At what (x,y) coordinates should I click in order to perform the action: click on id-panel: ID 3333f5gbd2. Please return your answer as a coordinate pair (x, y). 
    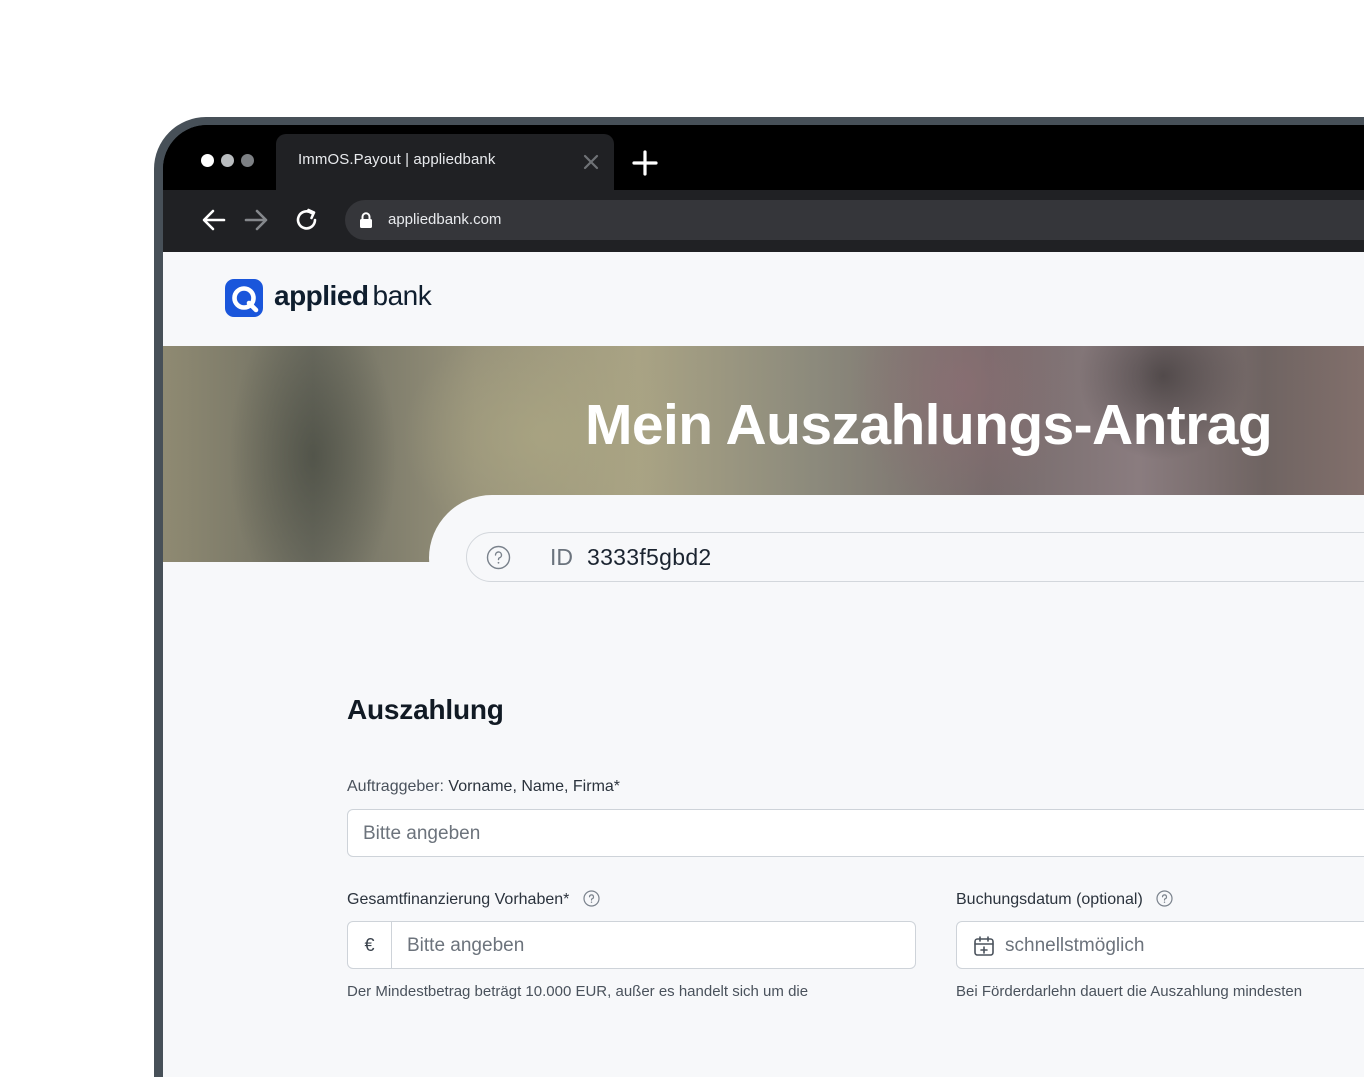
    Looking at the image, I should click on (896, 558).